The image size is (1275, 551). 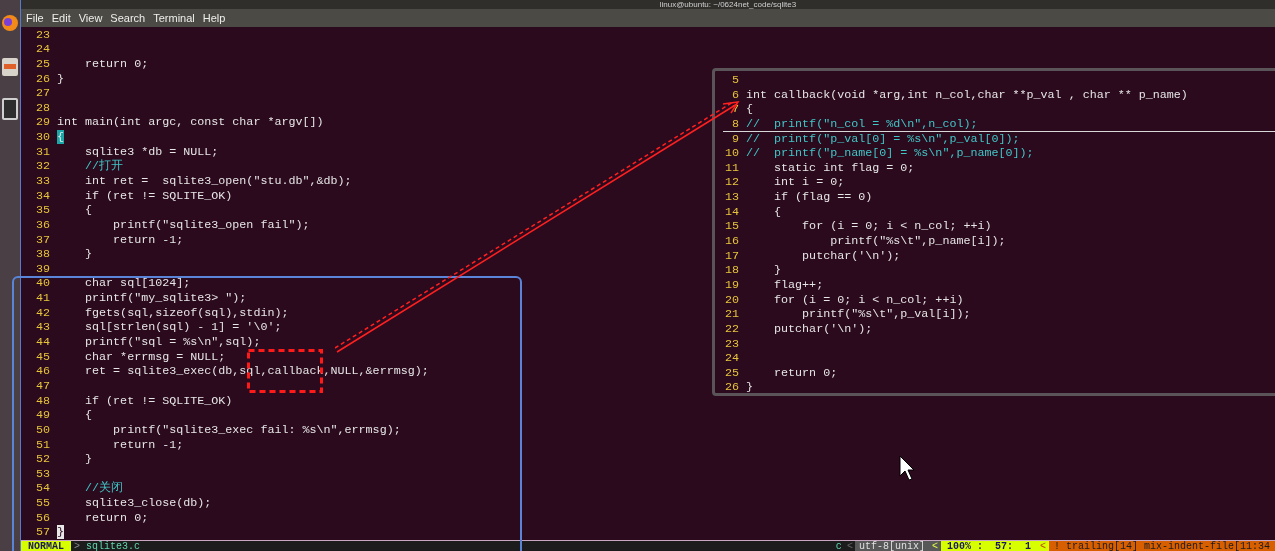 What do you see at coordinates (1161, 546) in the screenshot?
I see `warnings: ! trailing[14] mix-indent-file[11:34` at bounding box center [1161, 546].